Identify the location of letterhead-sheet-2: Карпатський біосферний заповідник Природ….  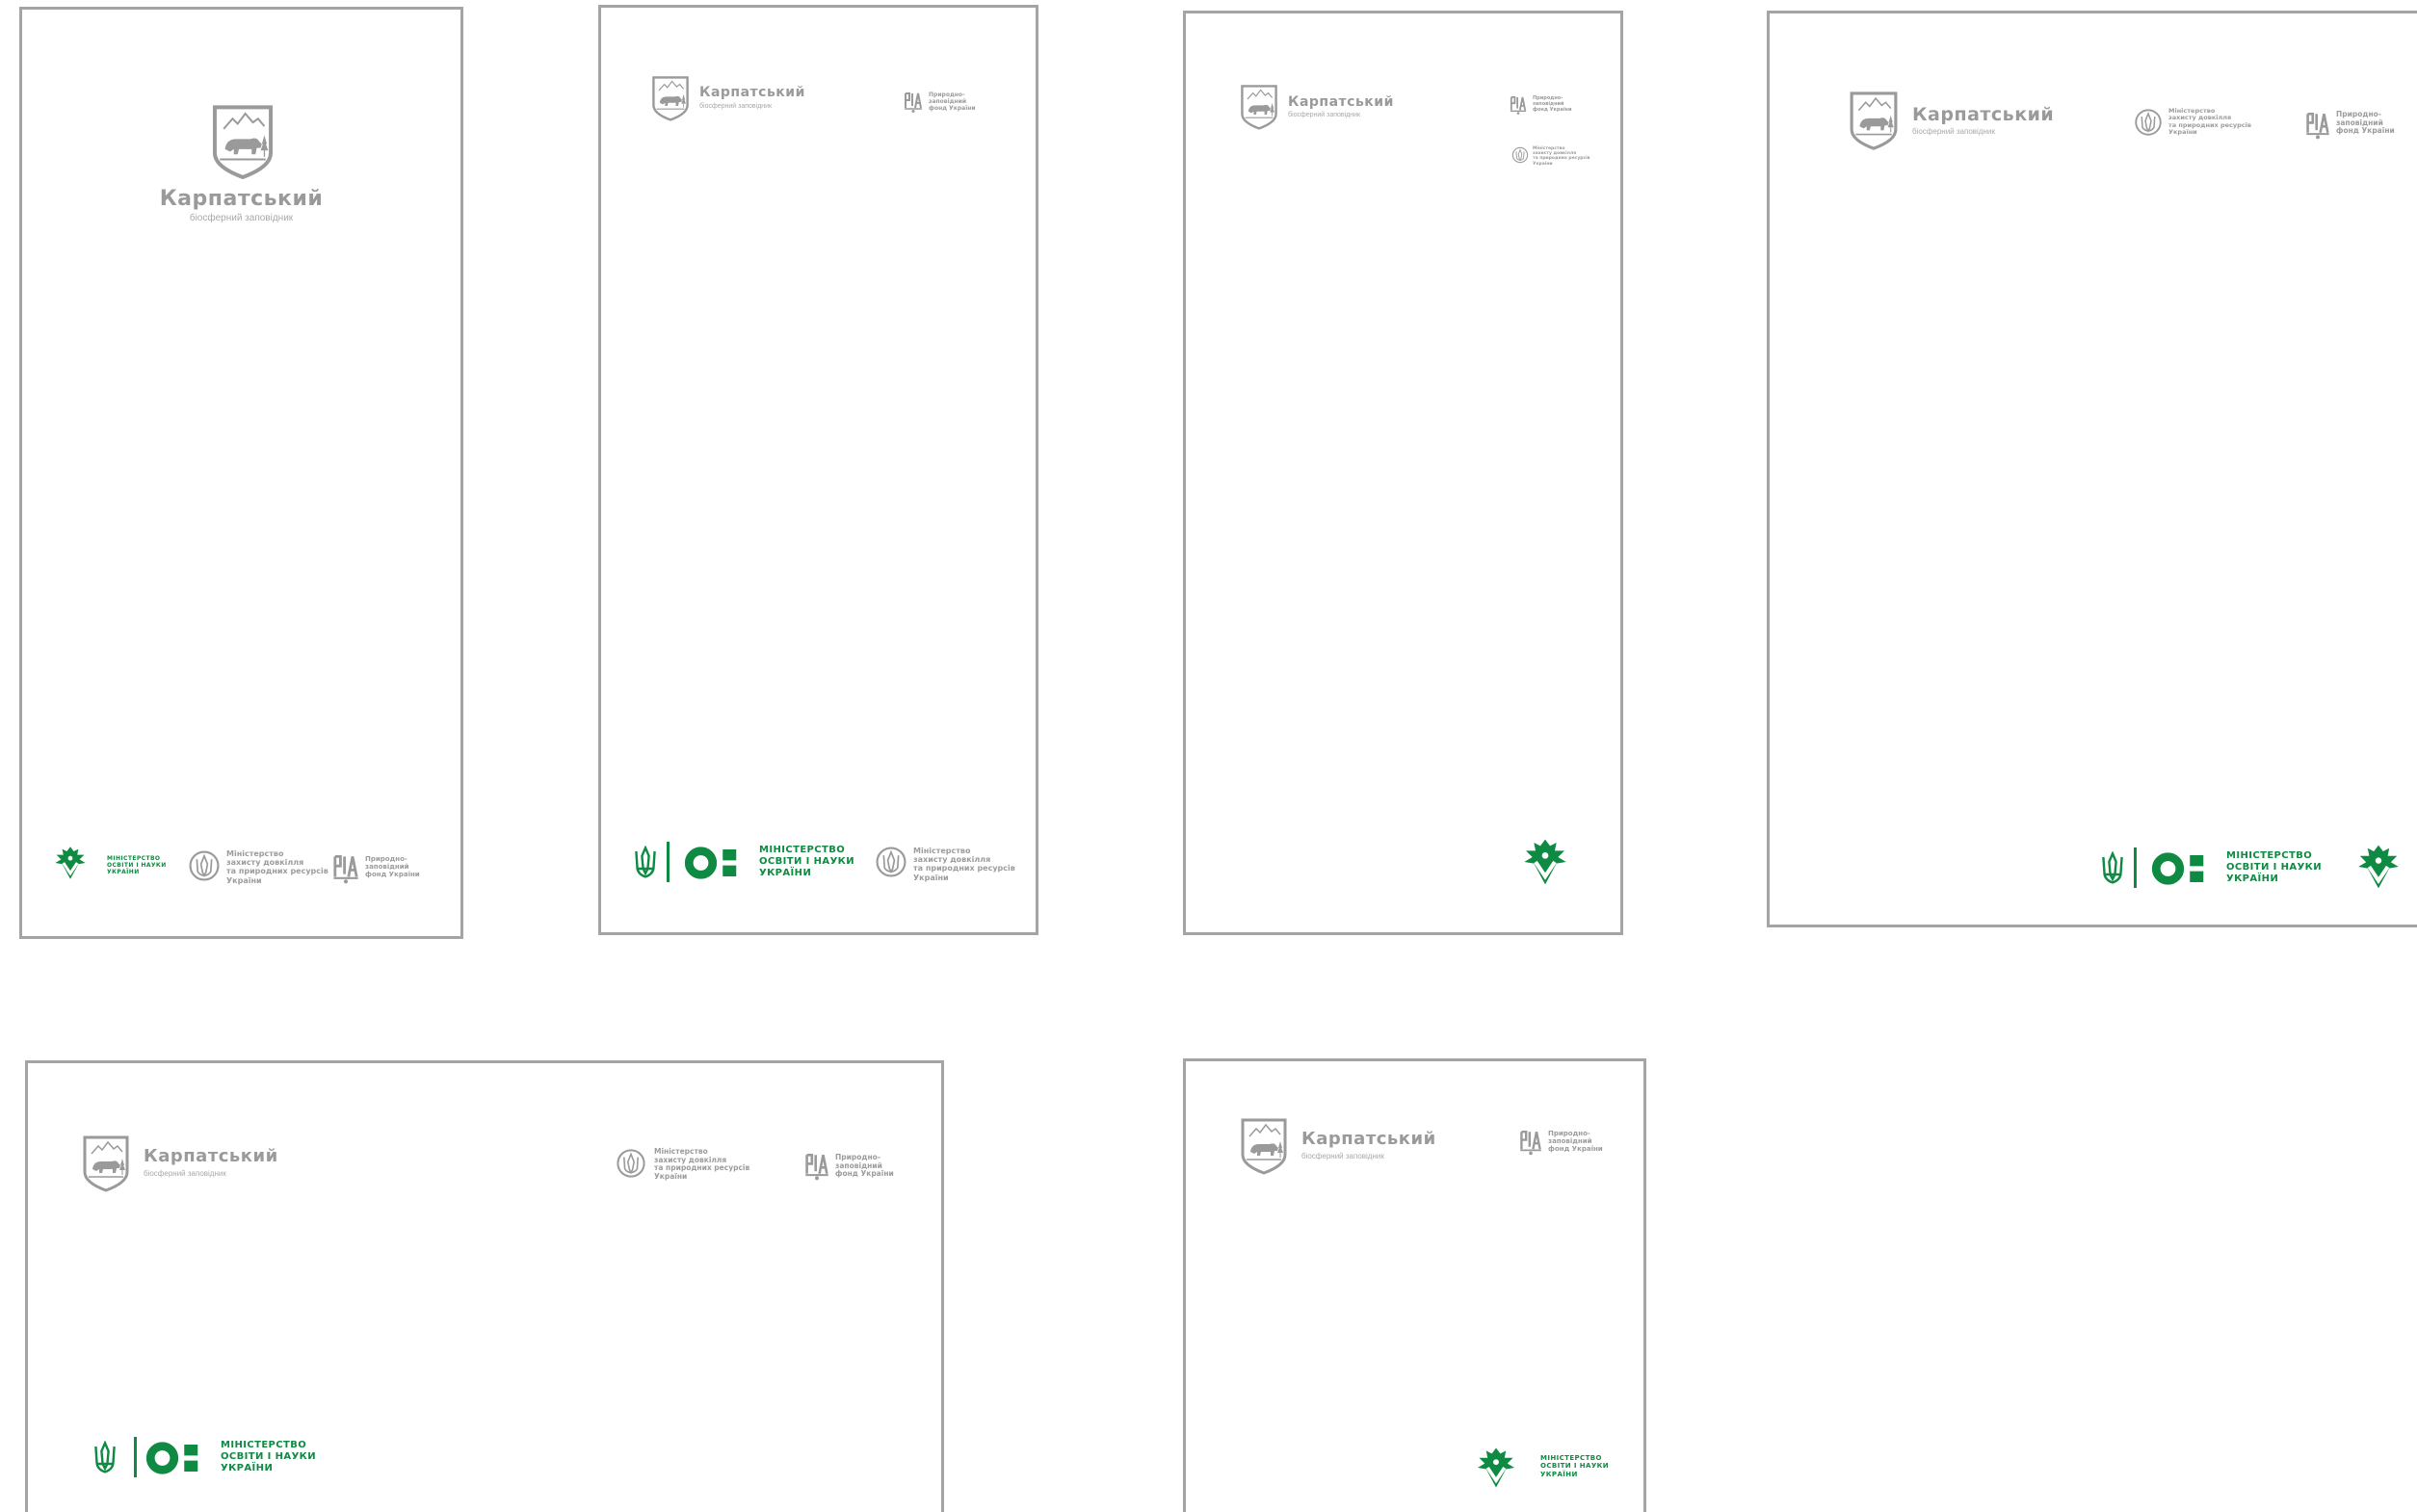
(818, 470).